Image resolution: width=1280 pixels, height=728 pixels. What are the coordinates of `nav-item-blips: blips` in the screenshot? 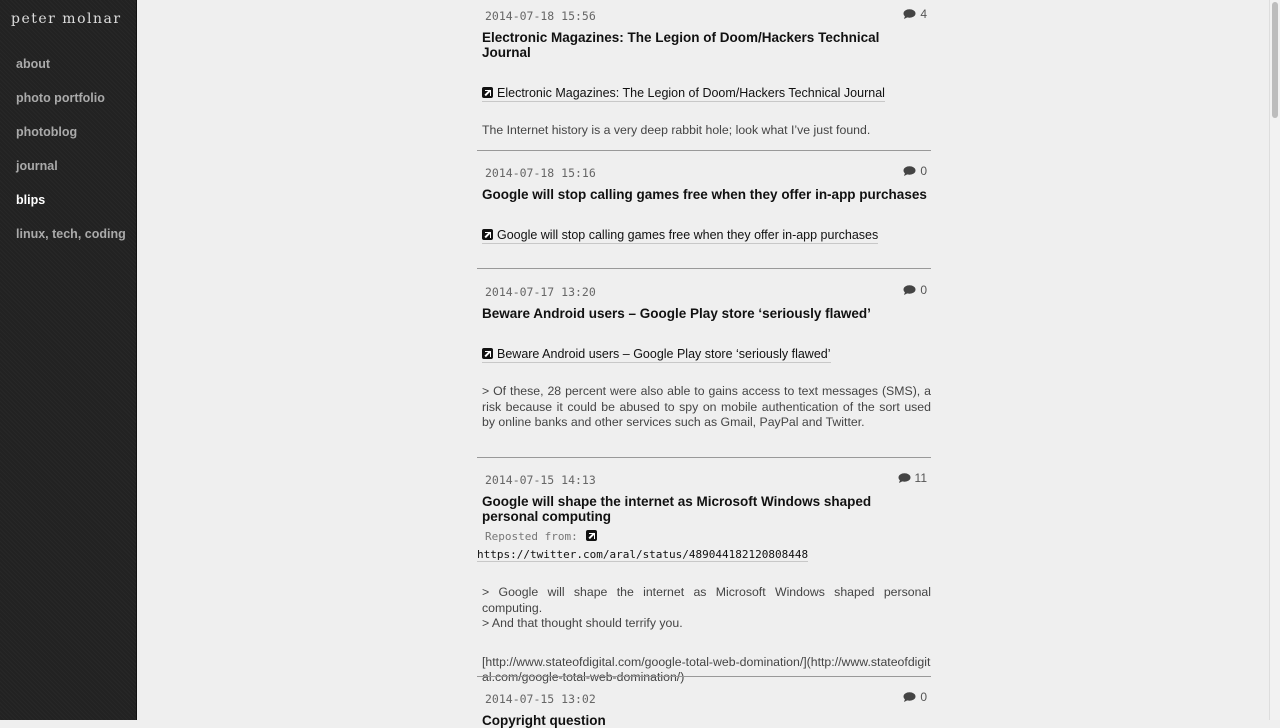 It's located at (68, 209).